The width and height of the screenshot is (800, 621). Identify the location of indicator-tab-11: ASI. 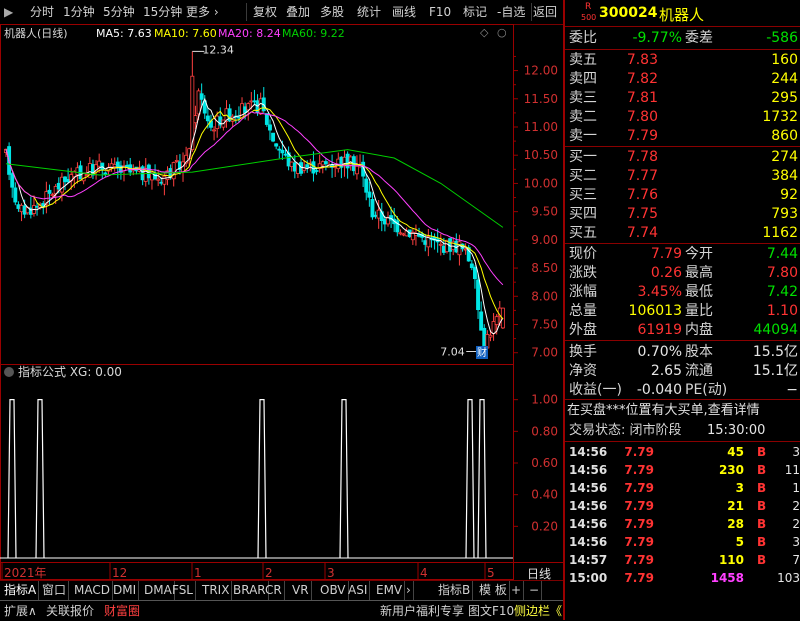
(358, 590).